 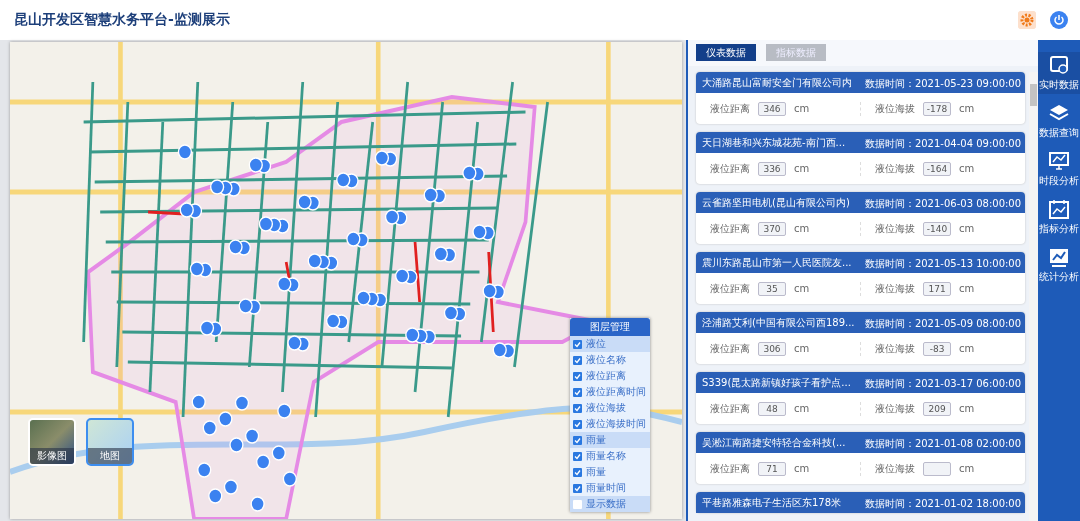 I want to click on nav-button: 数据查询, so click(x=1059, y=121).